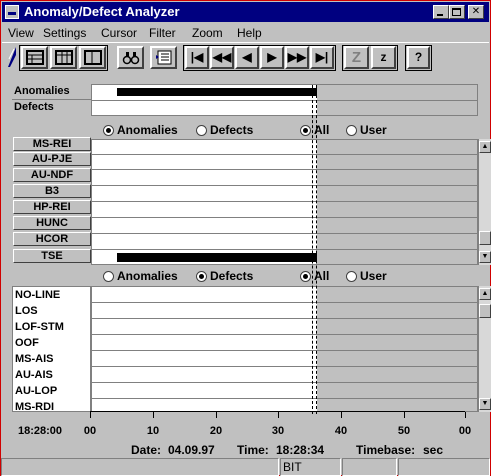  I want to click on app-icon, so click(12, 12).